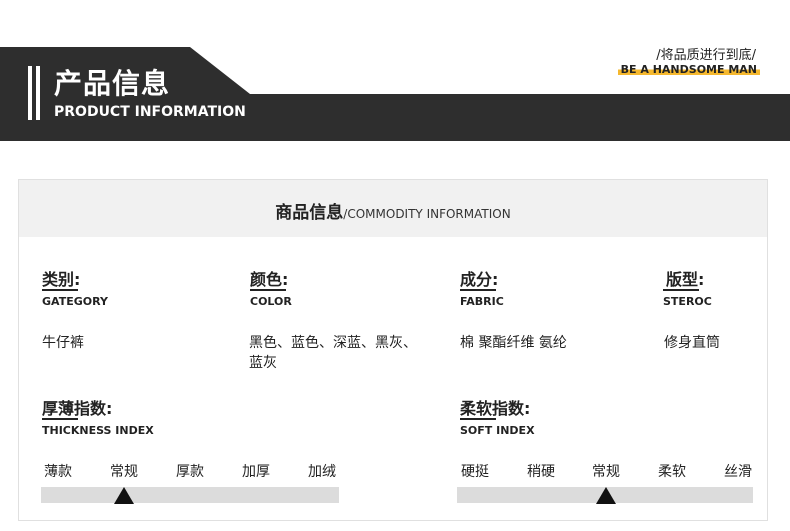  I want to click on category-label-en: GATEGORY, so click(75, 301).